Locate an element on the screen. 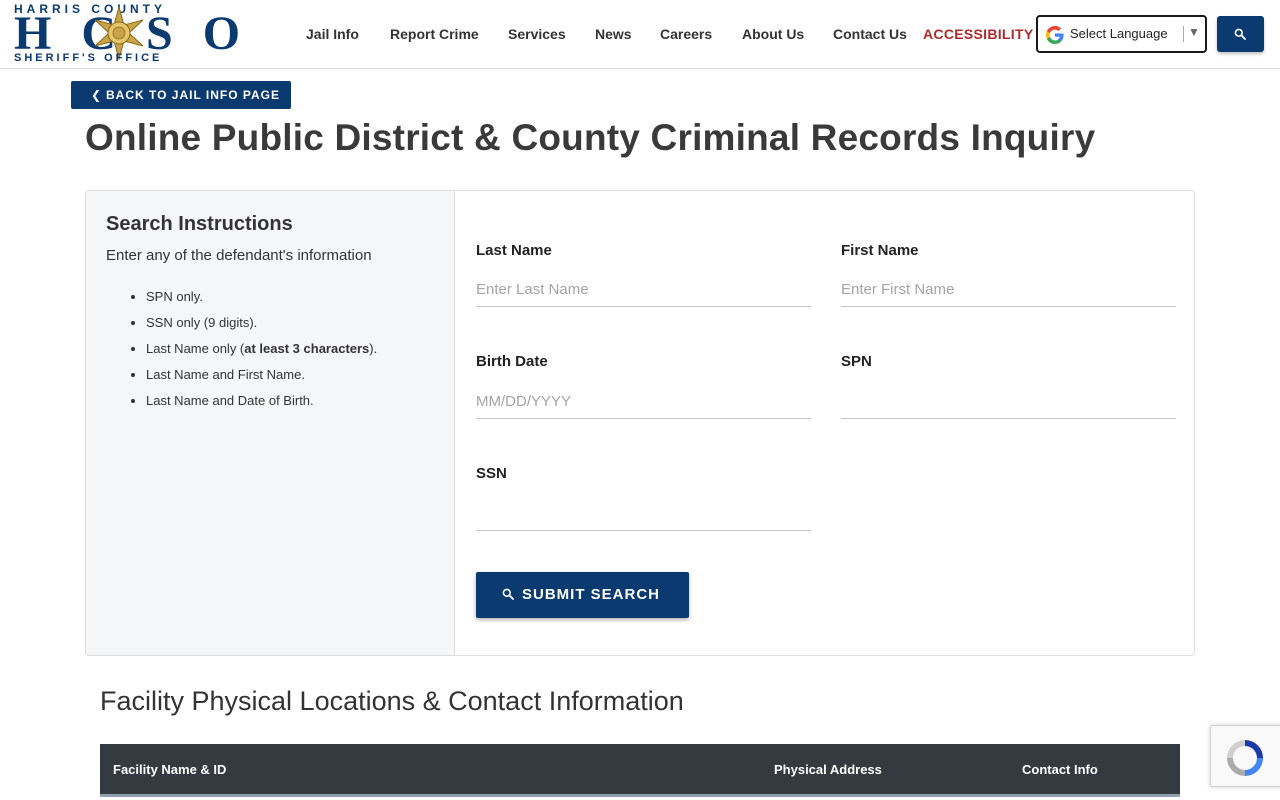 The width and height of the screenshot is (1280, 800). nav-services: Services is located at coordinates (537, 34).